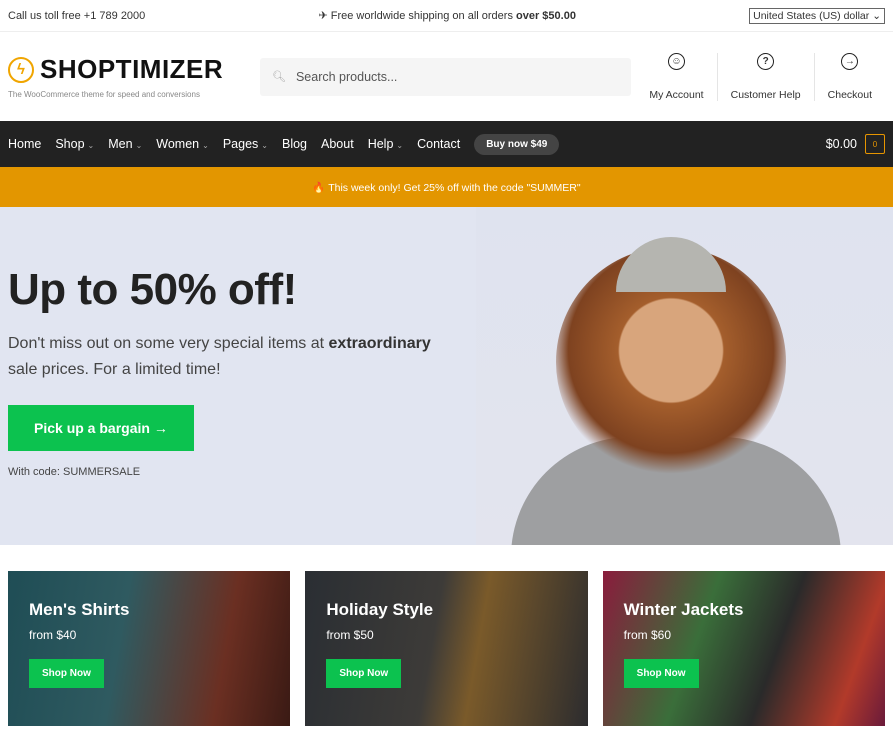  I want to click on nav-label: Women, so click(178, 144).